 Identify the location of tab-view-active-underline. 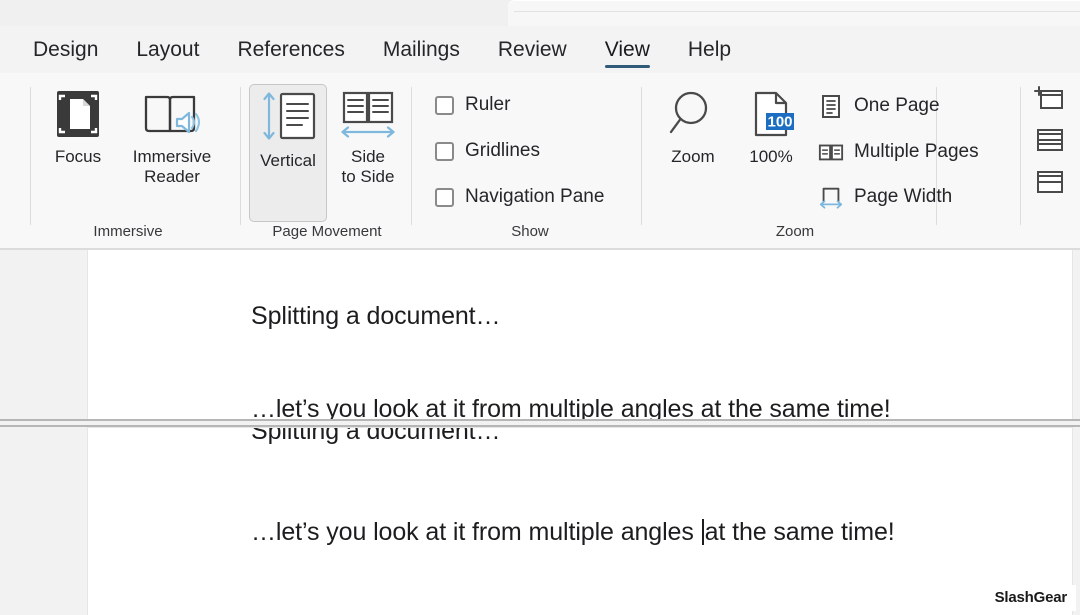
(627, 66).